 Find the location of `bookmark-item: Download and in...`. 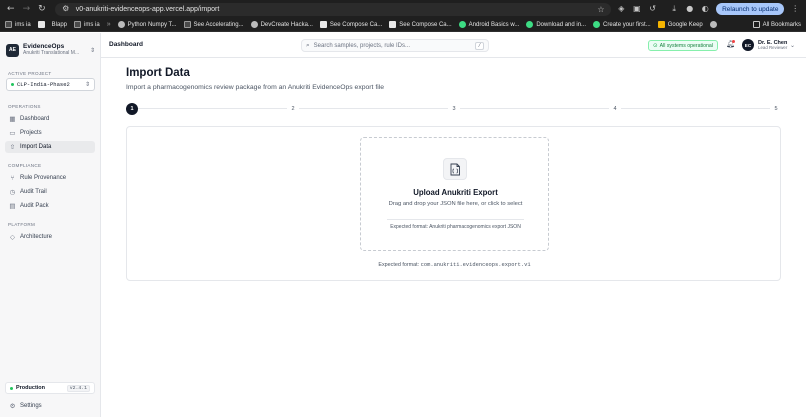

bookmark-item: Download and in... is located at coordinates (556, 24).